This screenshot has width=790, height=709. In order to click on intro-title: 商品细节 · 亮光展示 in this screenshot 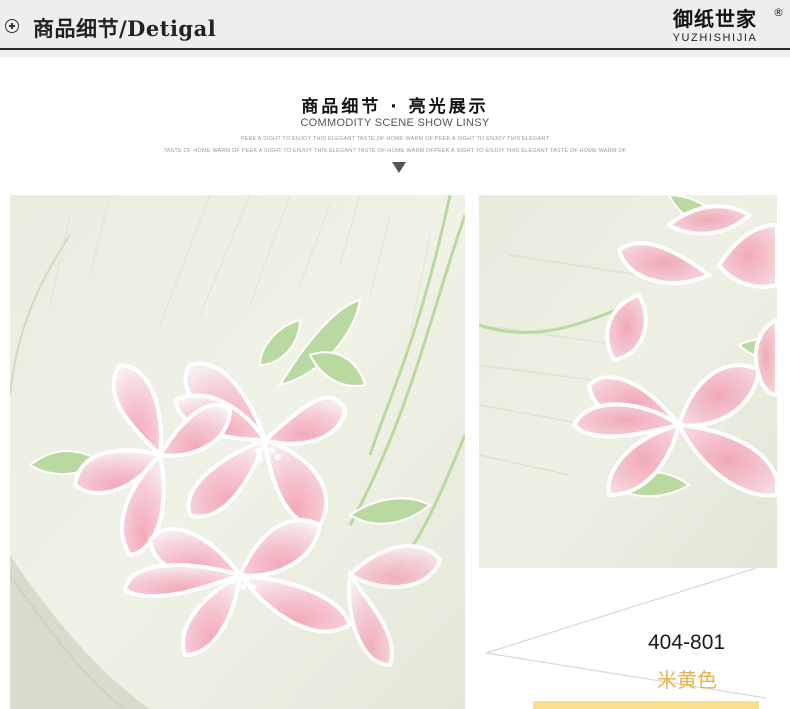, I will do `click(395, 107)`.